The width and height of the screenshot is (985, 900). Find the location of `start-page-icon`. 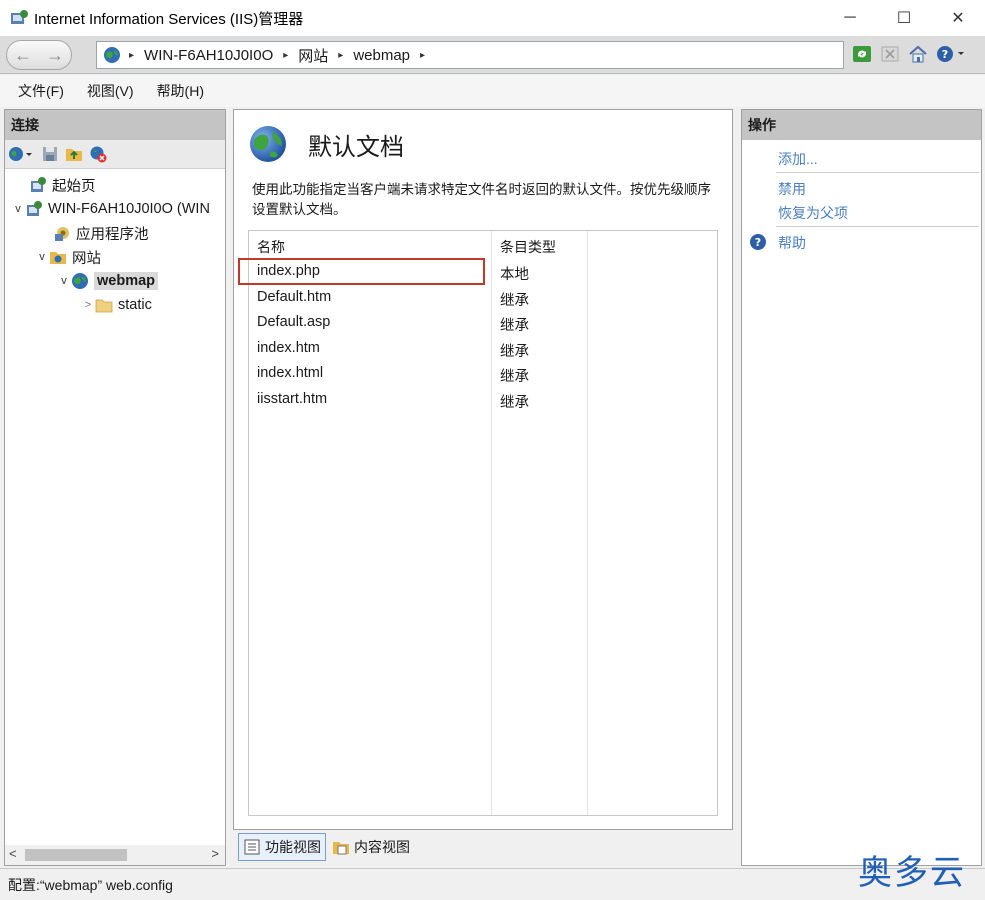

start-page-icon is located at coordinates (38, 185).